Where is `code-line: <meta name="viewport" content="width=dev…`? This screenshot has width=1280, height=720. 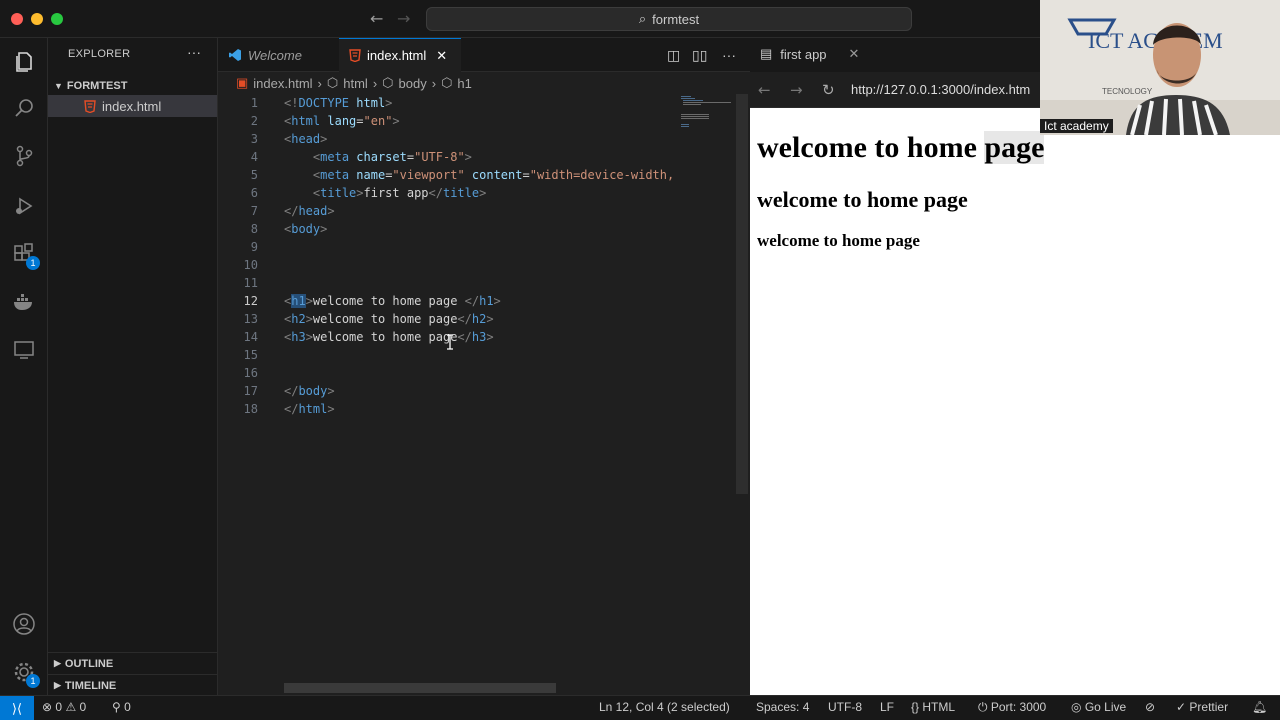 code-line: <meta name="viewport" content="width=dev… is located at coordinates (479, 175).